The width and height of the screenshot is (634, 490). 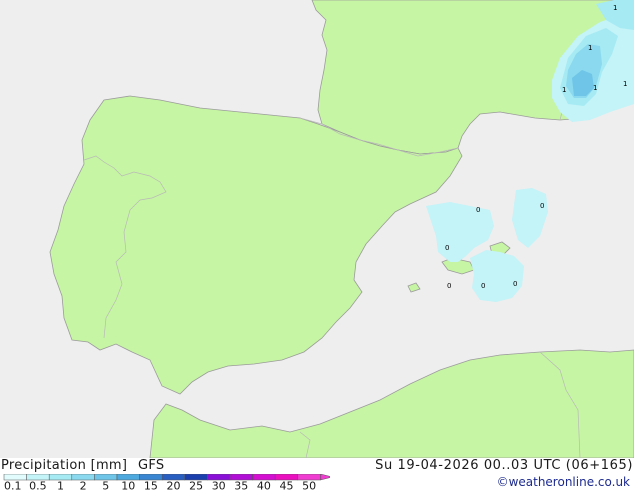 I want to click on legend-tick-label: 0.5, so click(x=38, y=485).